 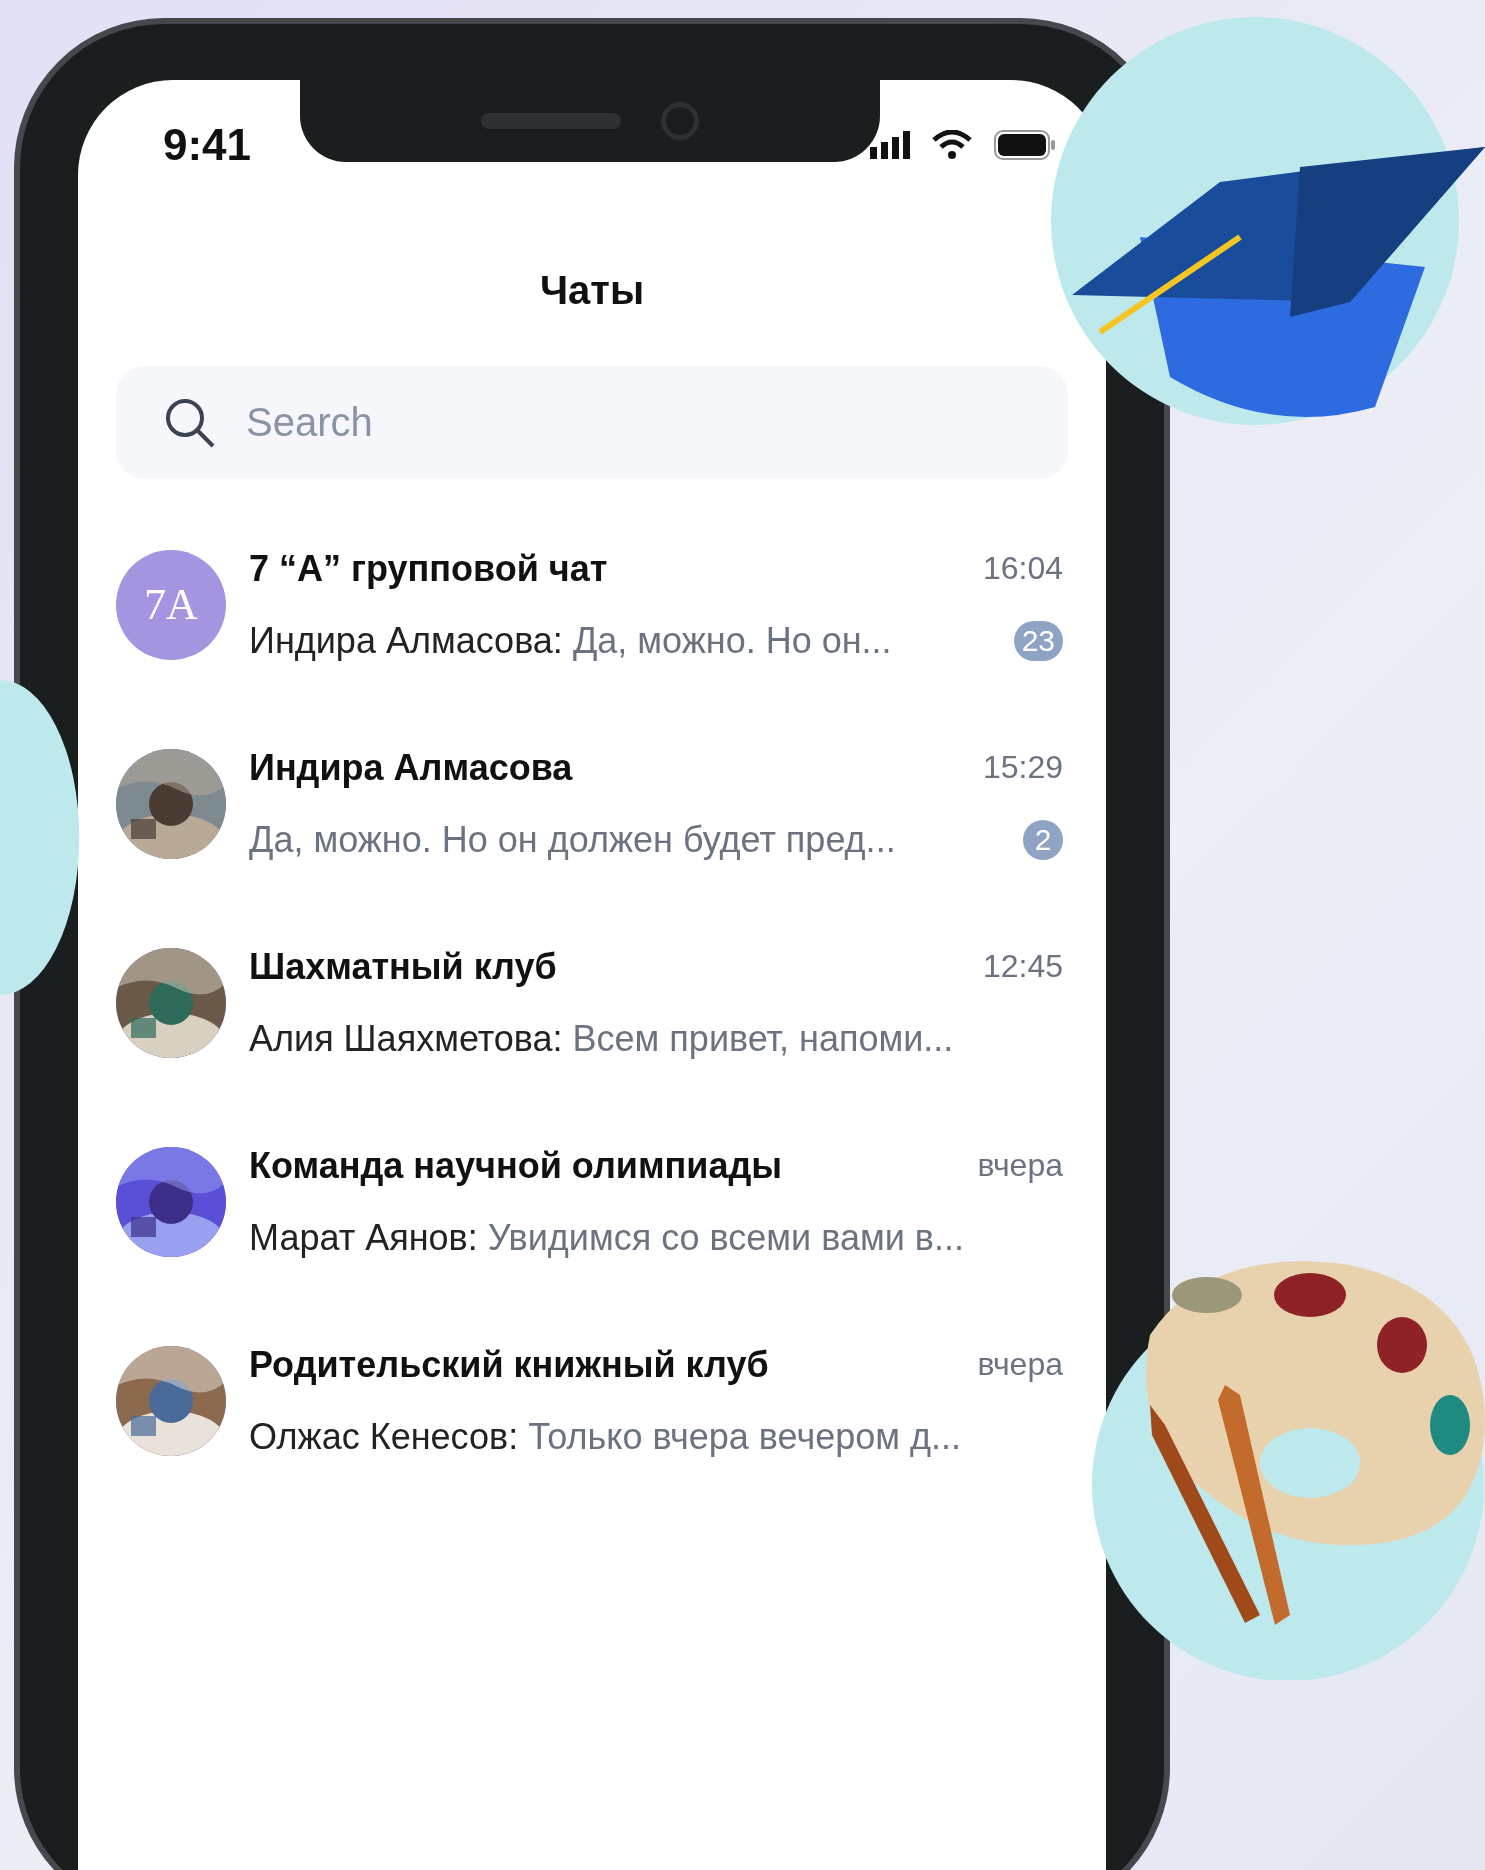 What do you see at coordinates (516, 1165) in the screenshot?
I see `chat-name: Команда научной олимпиады` at bounding box center [516, 1165].